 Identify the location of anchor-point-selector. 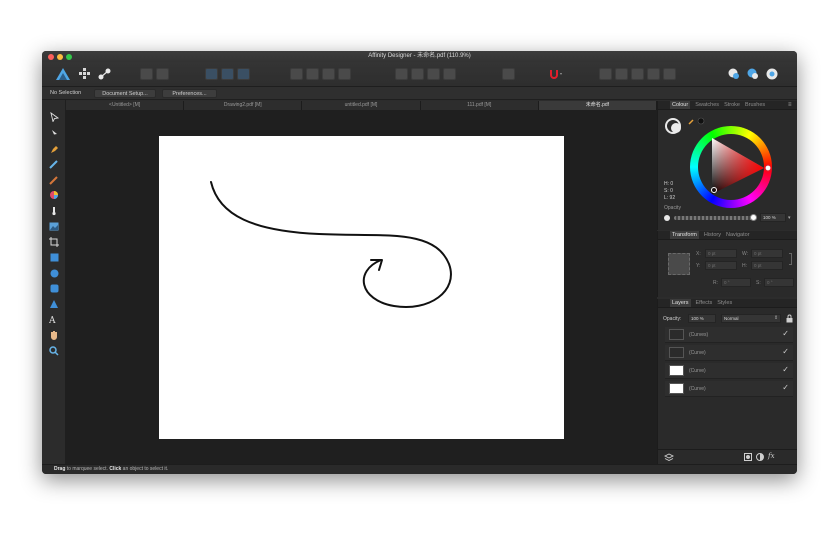
(679, 264).